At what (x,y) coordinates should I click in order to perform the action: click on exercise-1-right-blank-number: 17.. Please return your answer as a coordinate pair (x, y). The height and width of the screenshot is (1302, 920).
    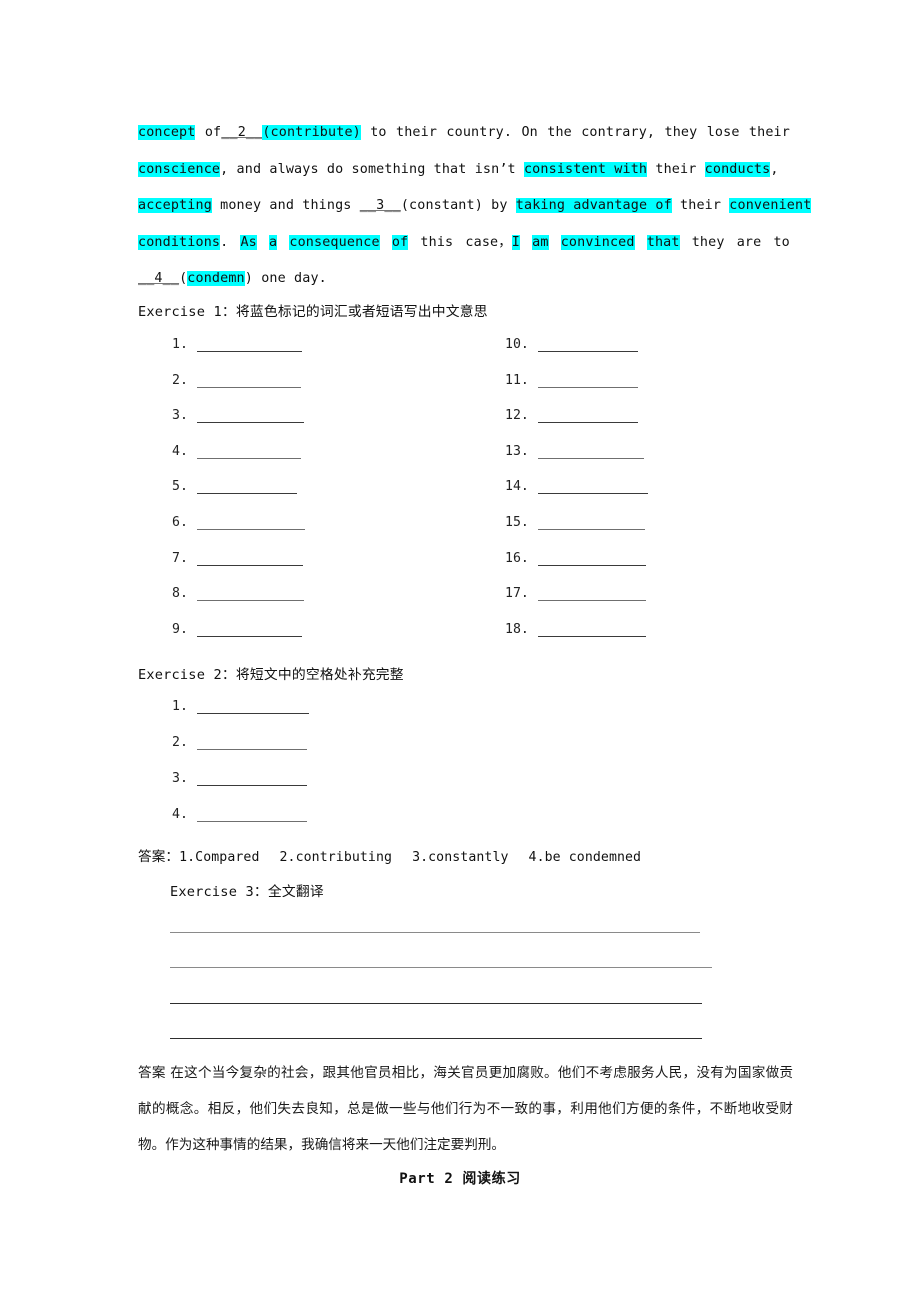
    Looking at the image, I should click on (517, 594).